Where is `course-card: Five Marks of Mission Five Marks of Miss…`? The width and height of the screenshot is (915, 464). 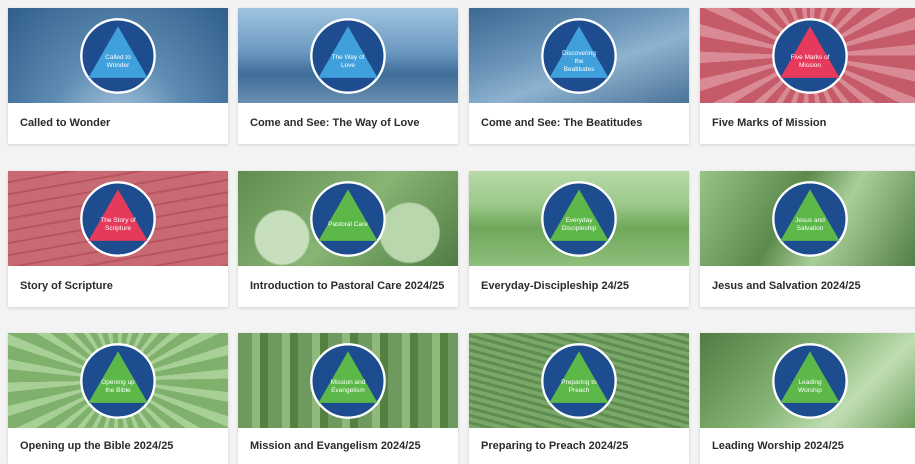
course-card: Five Marks of Mission Five Marks of Miss… is located at coordinates (807, 76).